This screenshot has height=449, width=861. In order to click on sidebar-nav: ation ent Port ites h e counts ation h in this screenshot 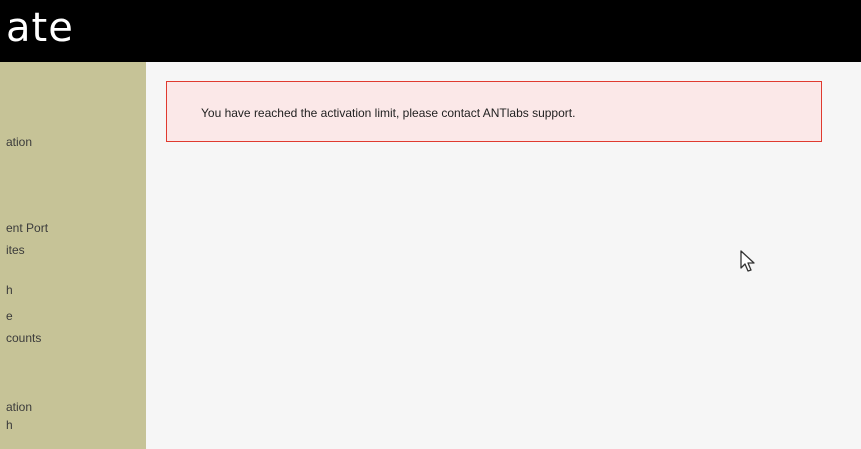, I will do `click(73, 255)`.